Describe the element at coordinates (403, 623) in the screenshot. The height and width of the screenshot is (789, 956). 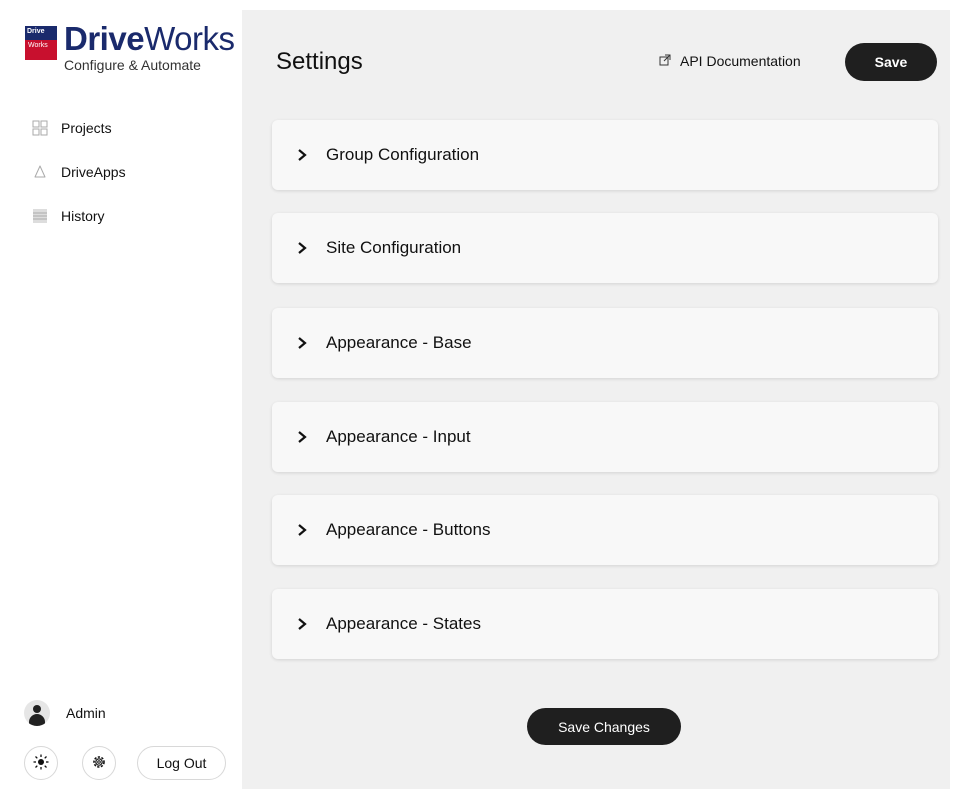
I see `section-label: Appearance - States` at that location.